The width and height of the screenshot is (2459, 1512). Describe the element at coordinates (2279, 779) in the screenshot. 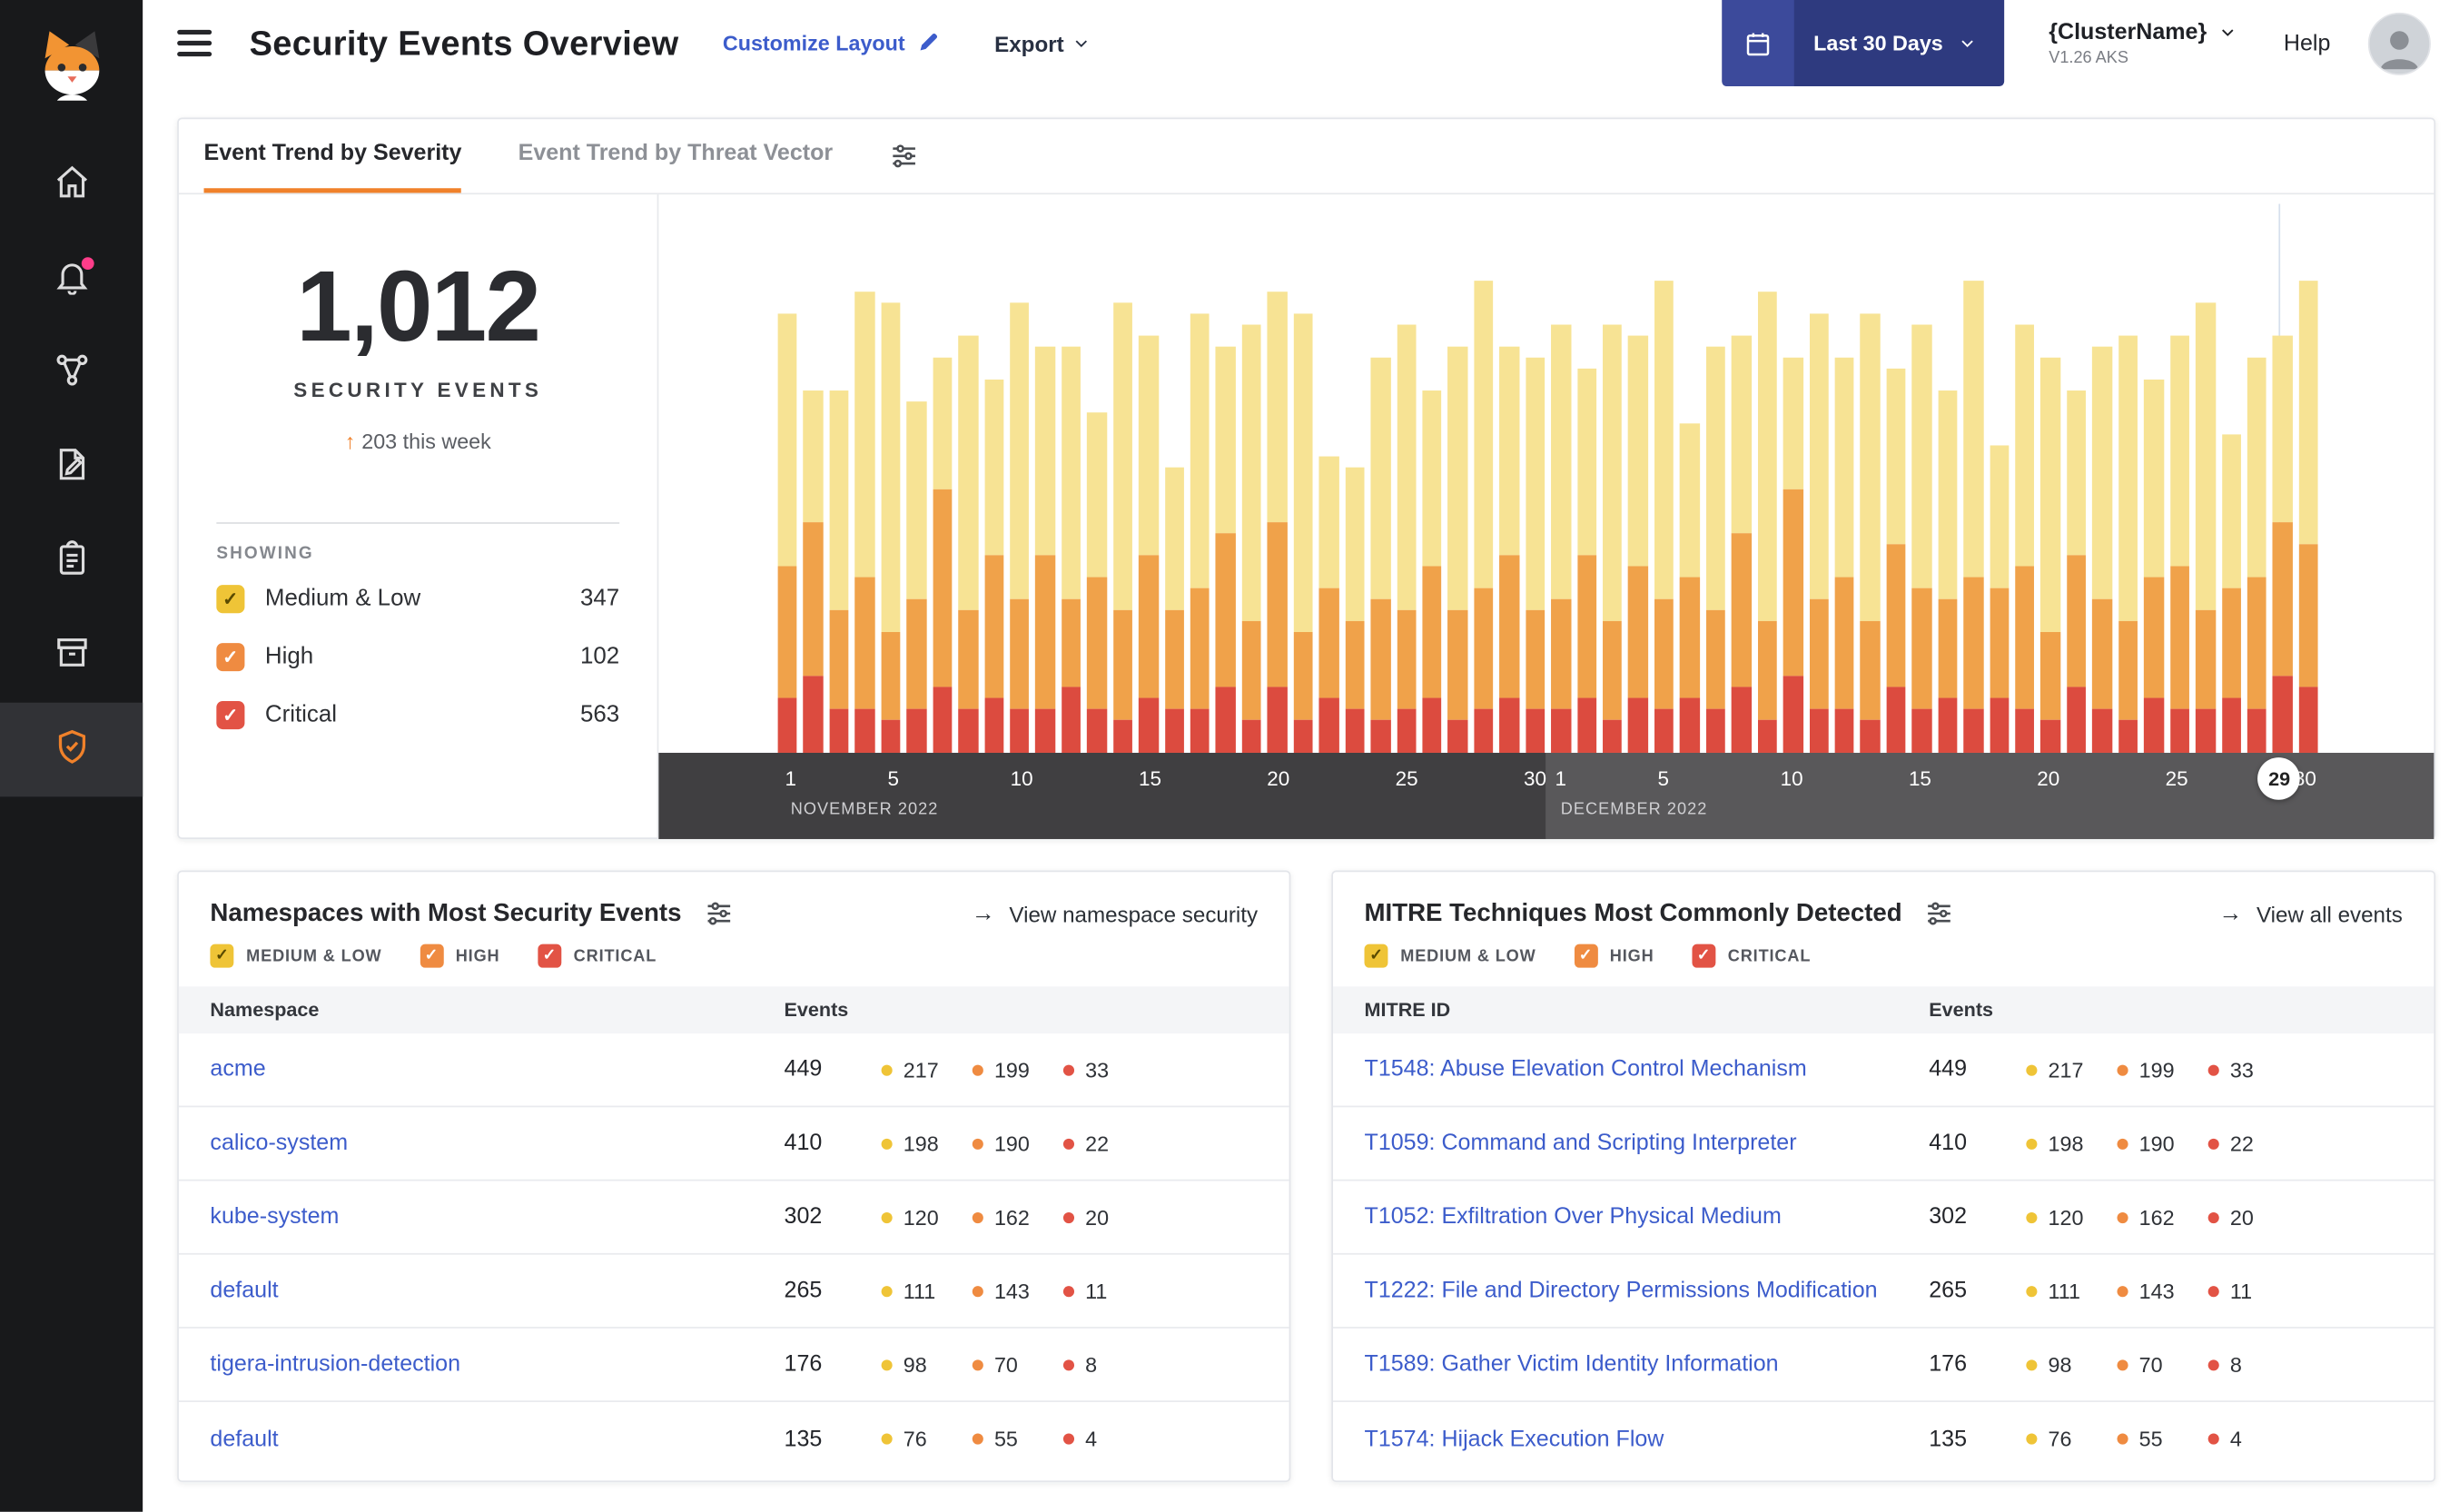

I see `selected-day-badge: 29` at that location.